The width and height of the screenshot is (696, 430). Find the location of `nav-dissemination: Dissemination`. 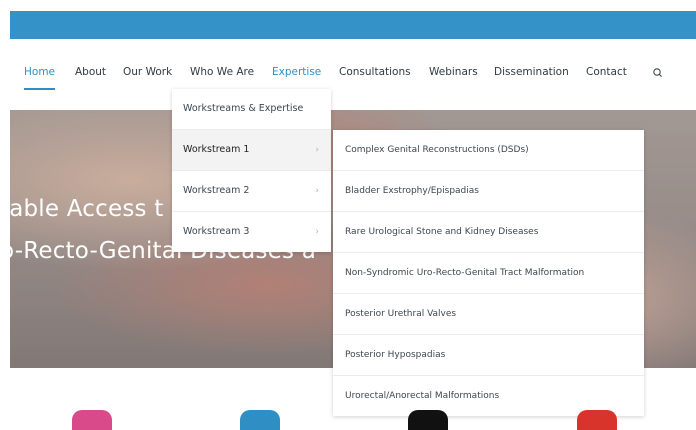

nav-dissemination: Dissemination is located at coordinates (531, 72).